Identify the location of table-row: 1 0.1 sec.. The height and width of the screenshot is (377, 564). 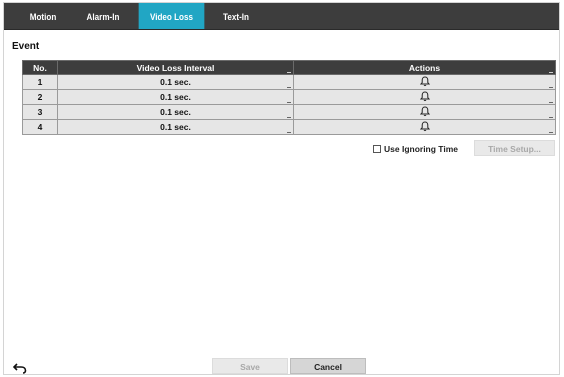
(289, 82).